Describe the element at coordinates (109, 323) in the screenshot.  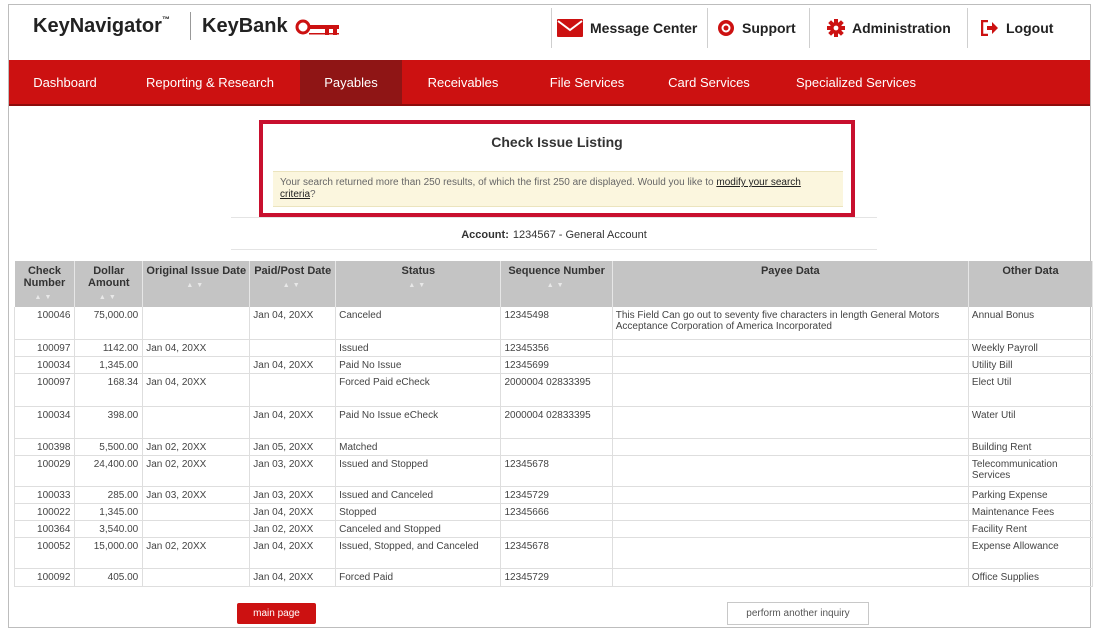
I see `dollar-amount-cell: 75,000.00` at that location.